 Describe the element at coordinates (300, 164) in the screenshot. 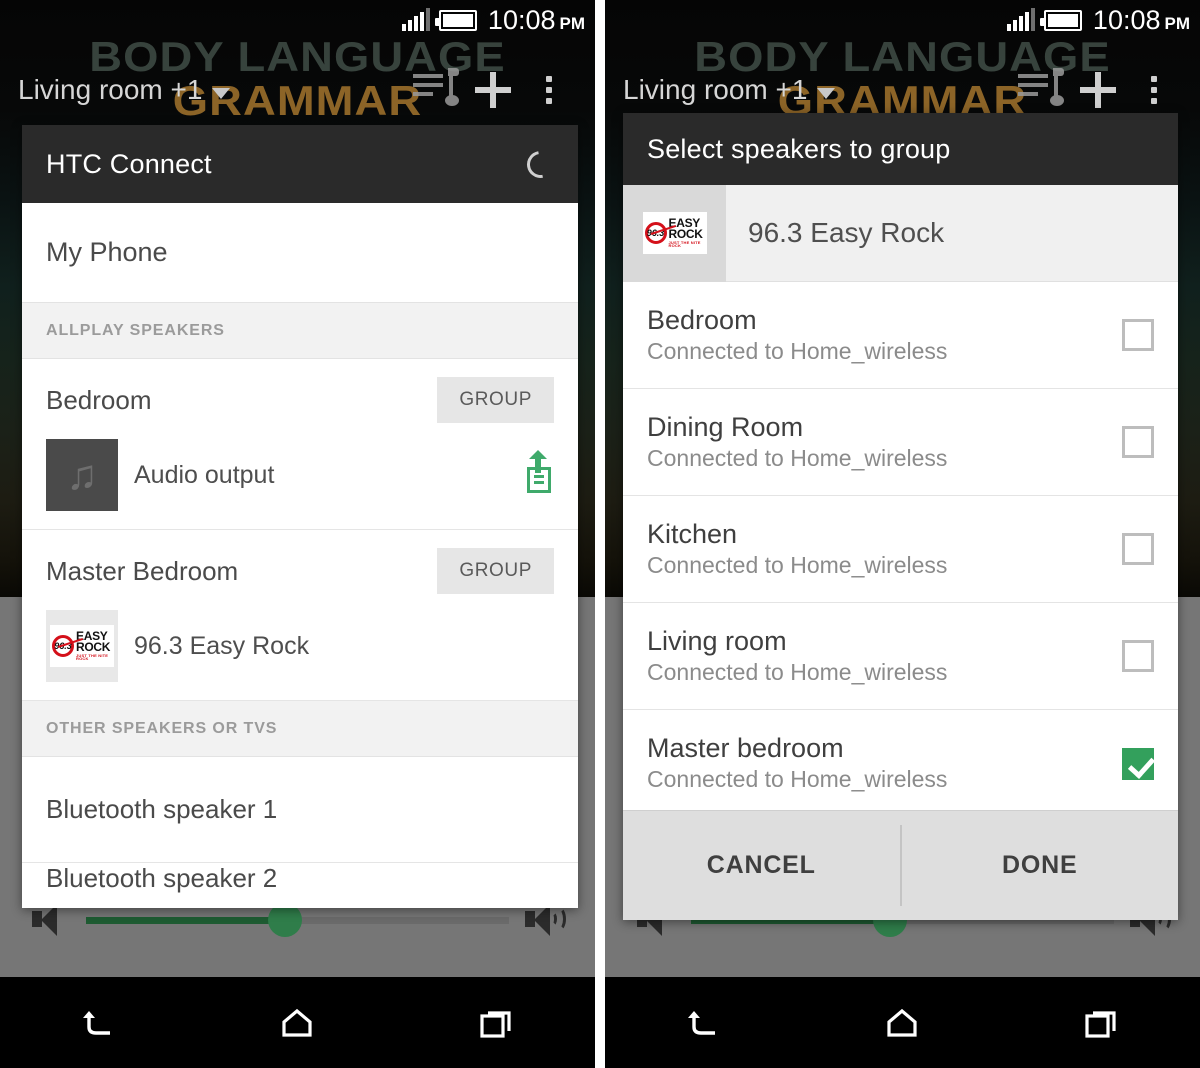

I see `dialog-header: HTC Connect` at that location.